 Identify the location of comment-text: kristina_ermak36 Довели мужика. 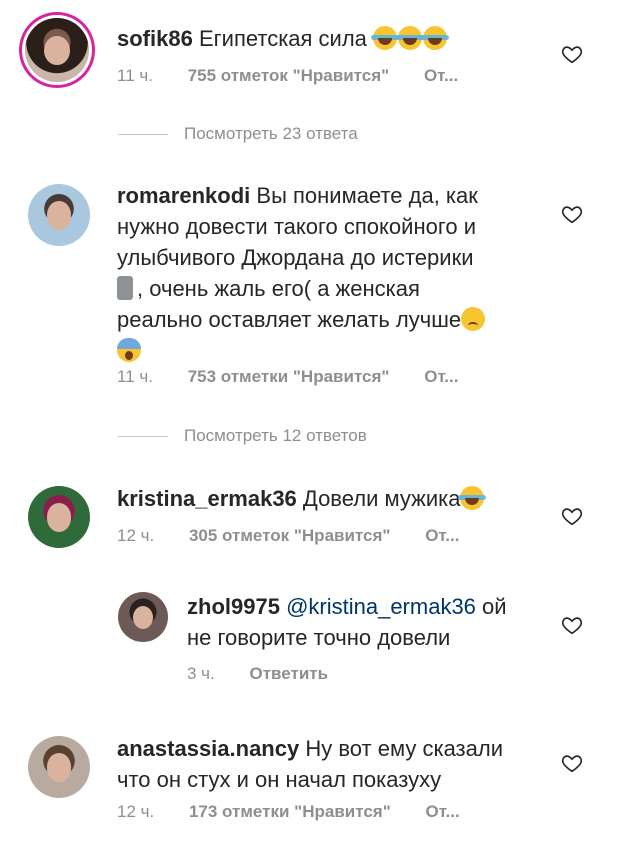
(302, 498).